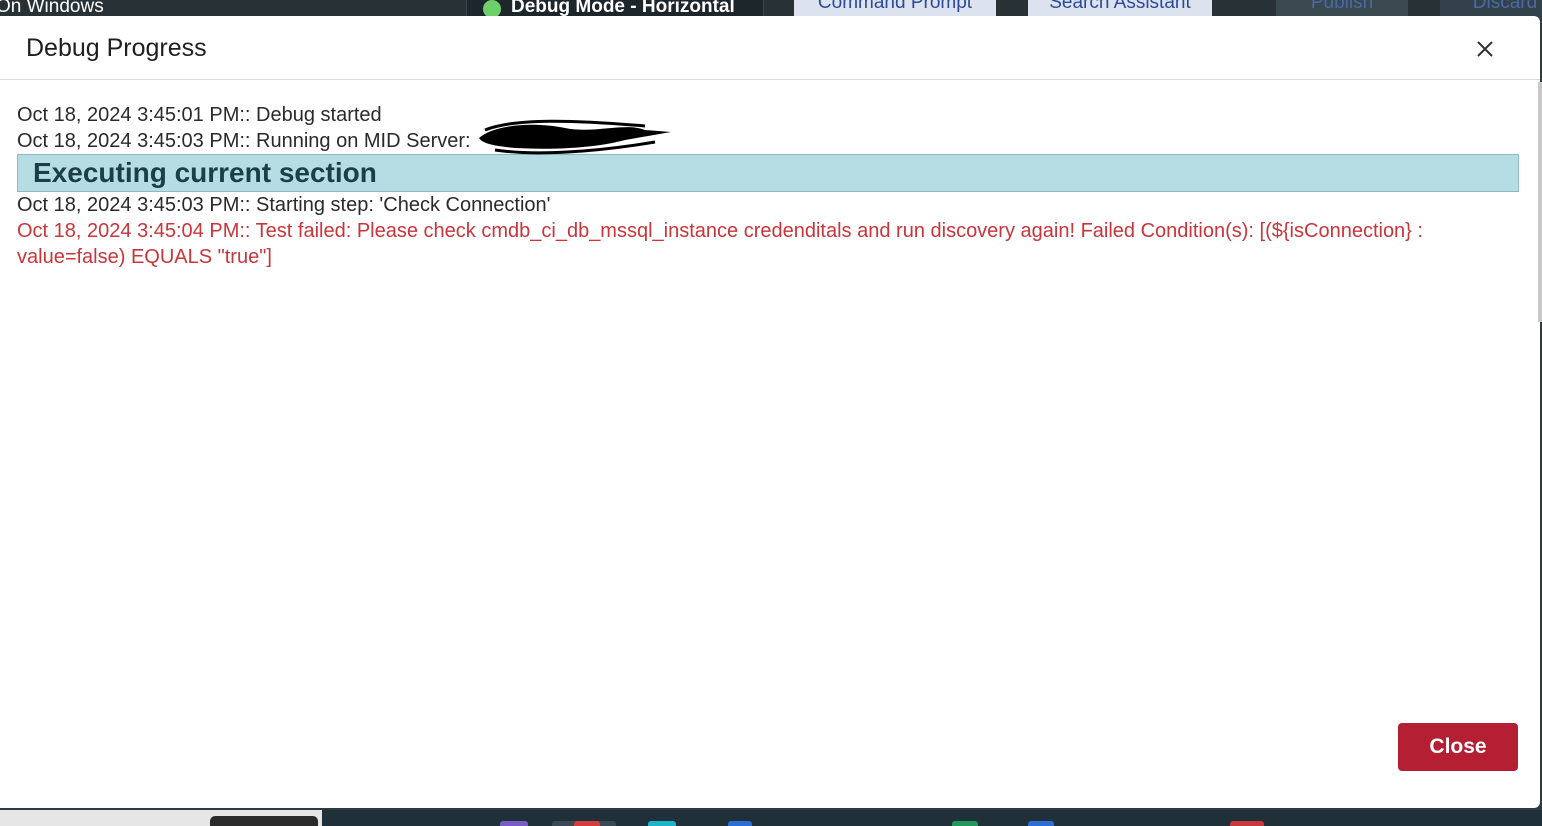 The width and height of the screenshot is (1542, 826). Describe the element at coordinates (768, 173) in the screenshot. I see `section-banner: Executing current section` at that location.